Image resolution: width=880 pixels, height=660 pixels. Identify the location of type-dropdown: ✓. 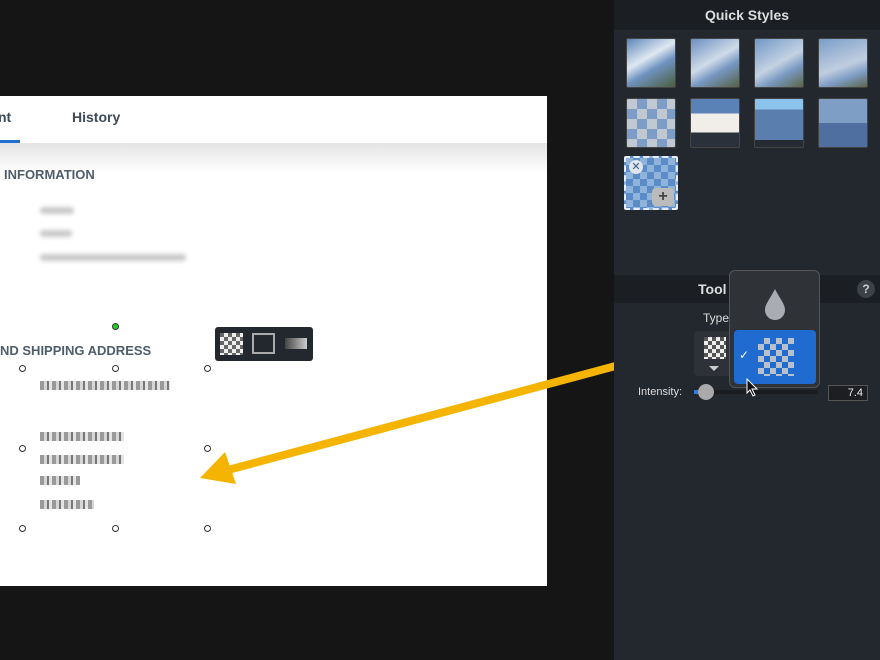
(774, 329).